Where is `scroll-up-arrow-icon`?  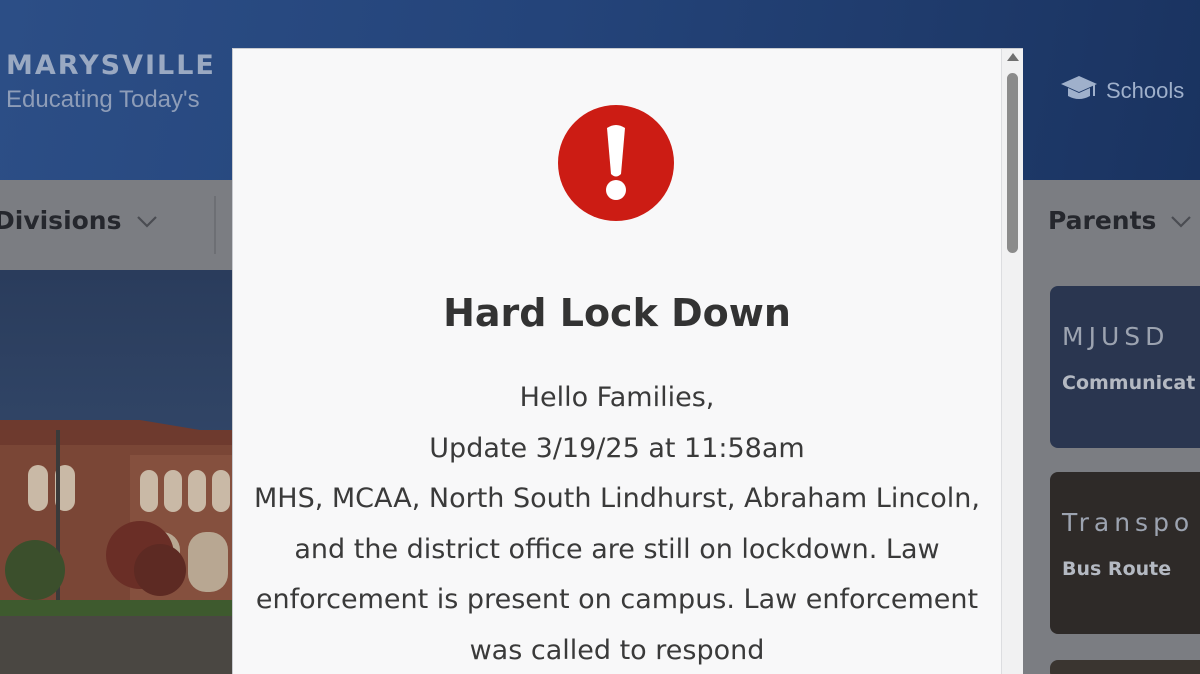
scroll-up-arrow-icon is located at coordinates (1013, 57).